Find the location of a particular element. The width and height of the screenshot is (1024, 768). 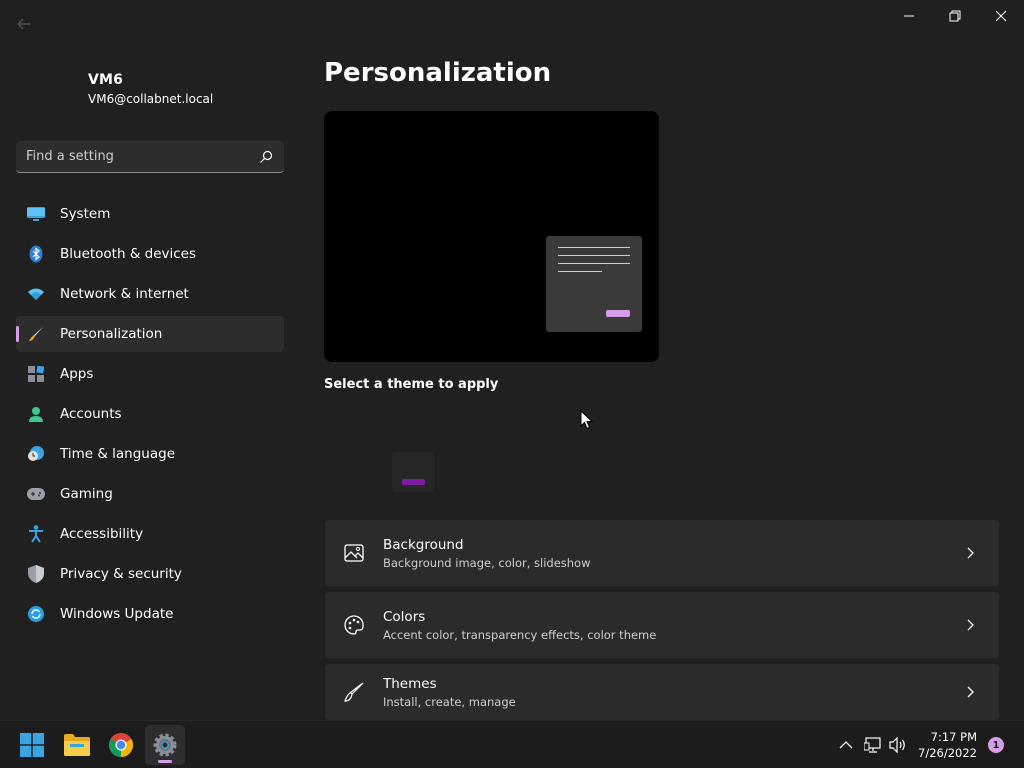

minimize-button is located at coordinates (909, 16).